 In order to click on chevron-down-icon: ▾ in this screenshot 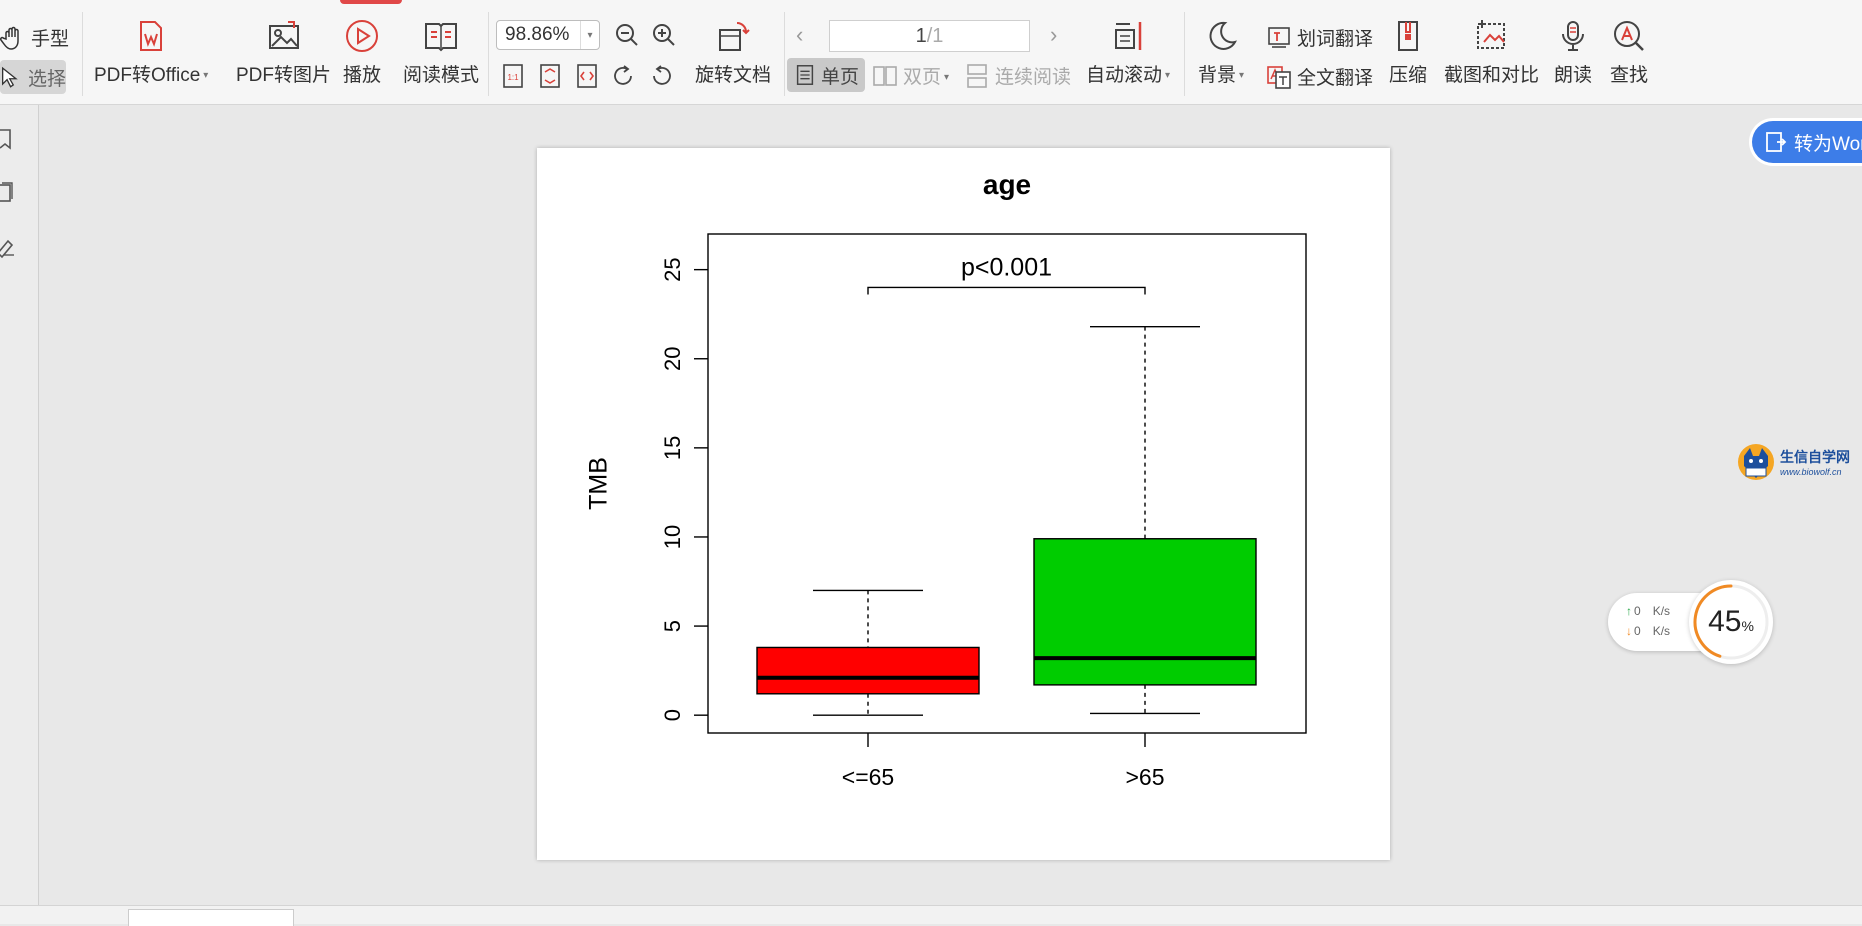, I will do `click(589, 35)`.